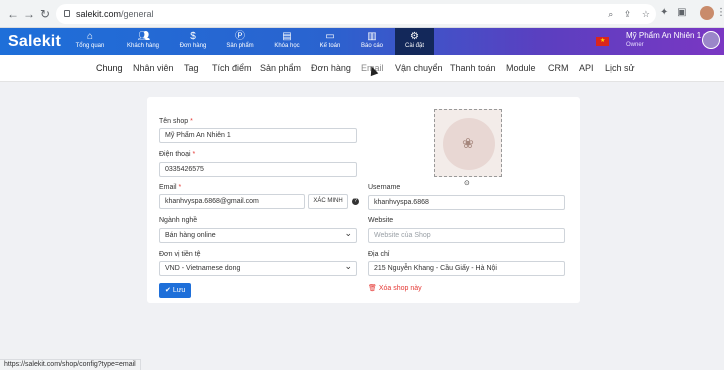 The height and width of the screenshot is (370, 724). I want to click on tab-payment: Thanh toán, so click(473, 68).